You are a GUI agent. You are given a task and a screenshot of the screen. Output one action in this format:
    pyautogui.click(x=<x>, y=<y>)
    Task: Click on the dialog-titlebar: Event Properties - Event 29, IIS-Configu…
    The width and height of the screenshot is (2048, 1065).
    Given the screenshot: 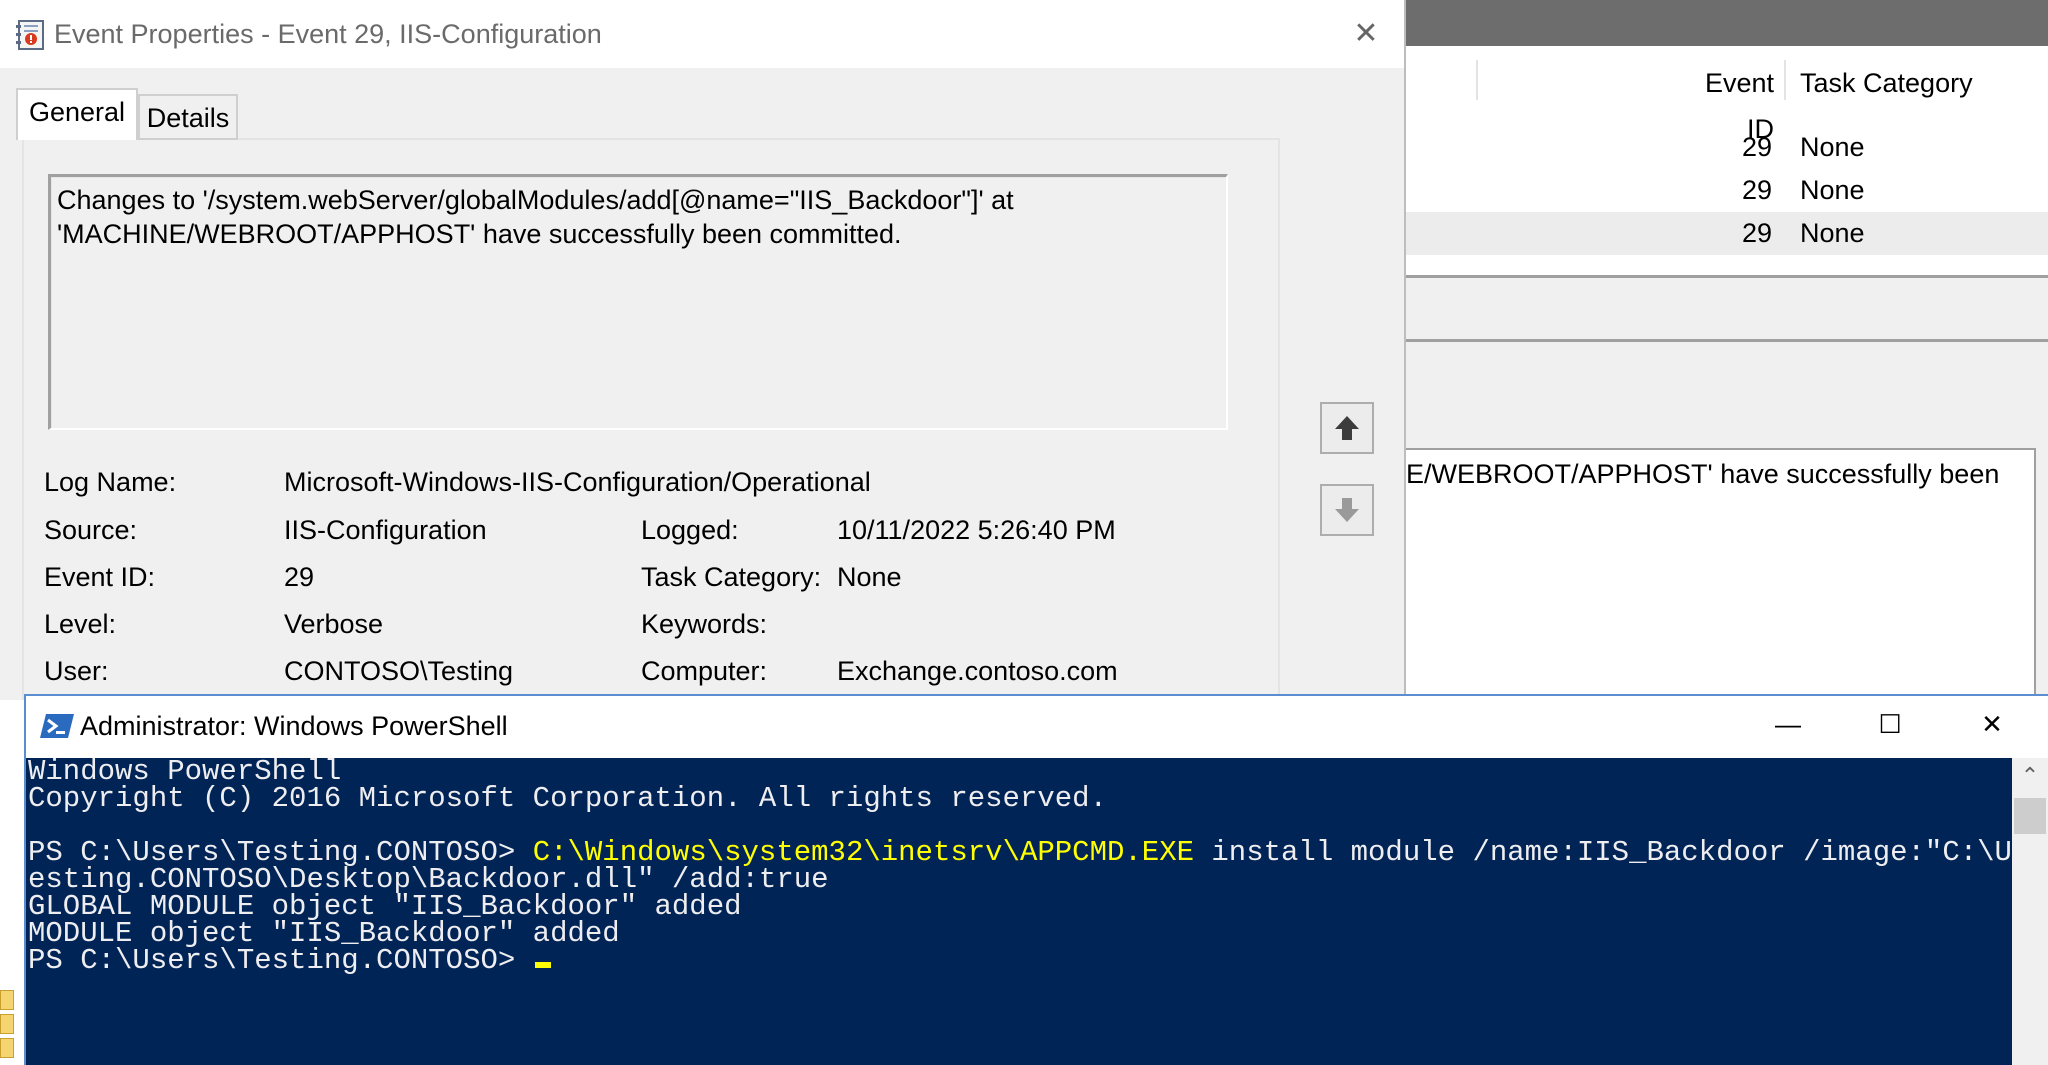 What is the action you would take?
    pyautogui.click(x=702, y=34)
    